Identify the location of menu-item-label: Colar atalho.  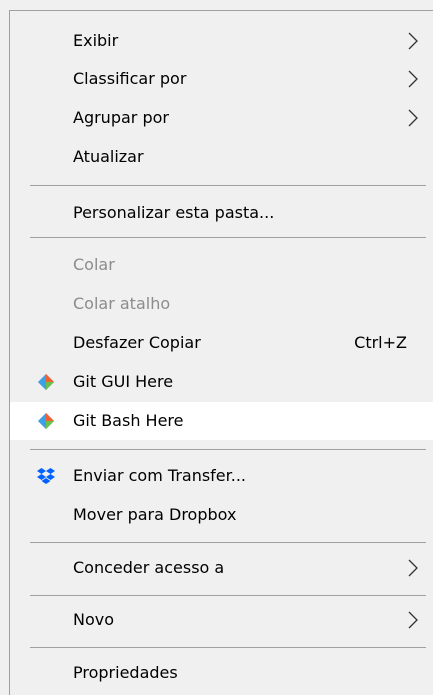
(122, 303).